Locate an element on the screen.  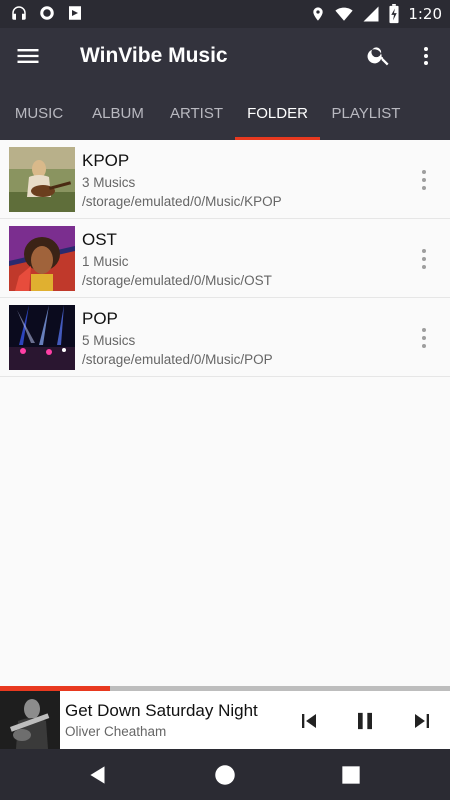
recents-square-icon is located at coordinates (351, 775).